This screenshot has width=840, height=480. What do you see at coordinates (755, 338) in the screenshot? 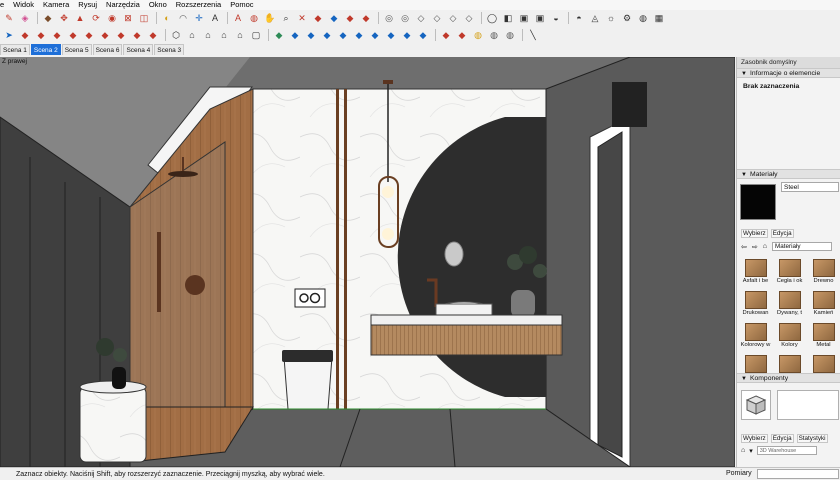
I see `material-category-item: Kolorowy w` at bounding box center [755, 338].